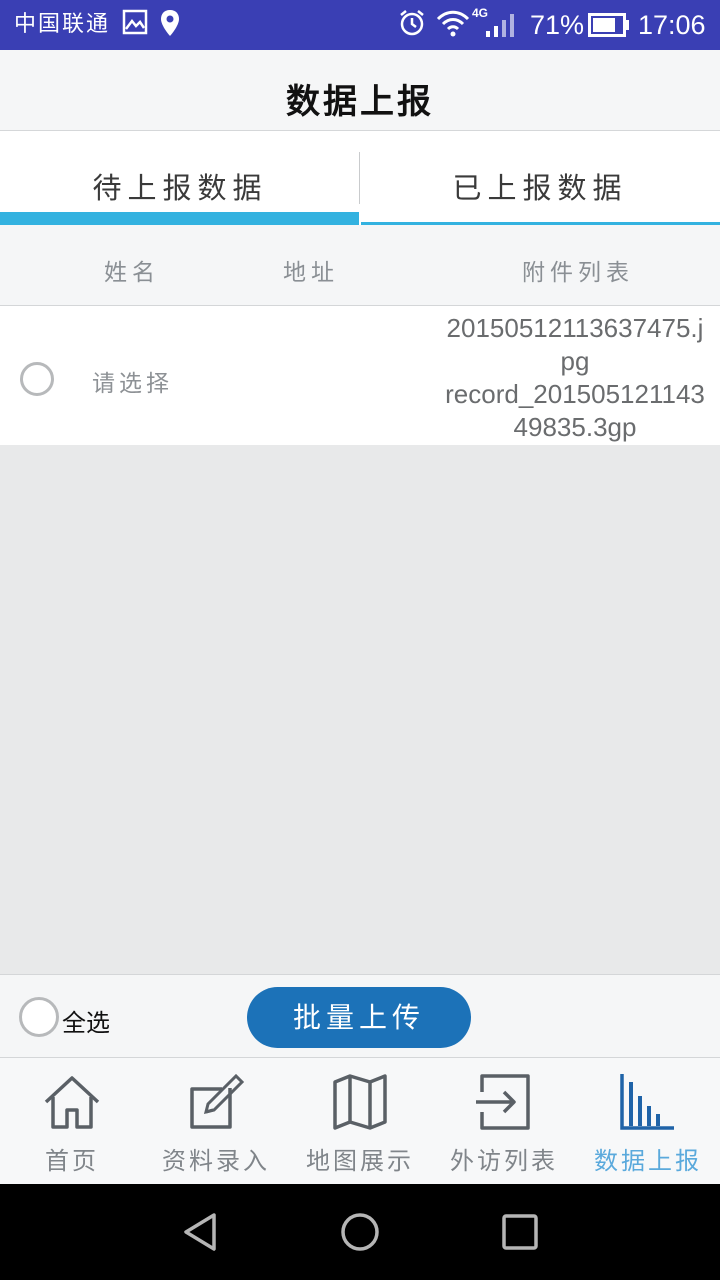  I want to click on column-header-attachments: 附件列表, so click(578, 273).